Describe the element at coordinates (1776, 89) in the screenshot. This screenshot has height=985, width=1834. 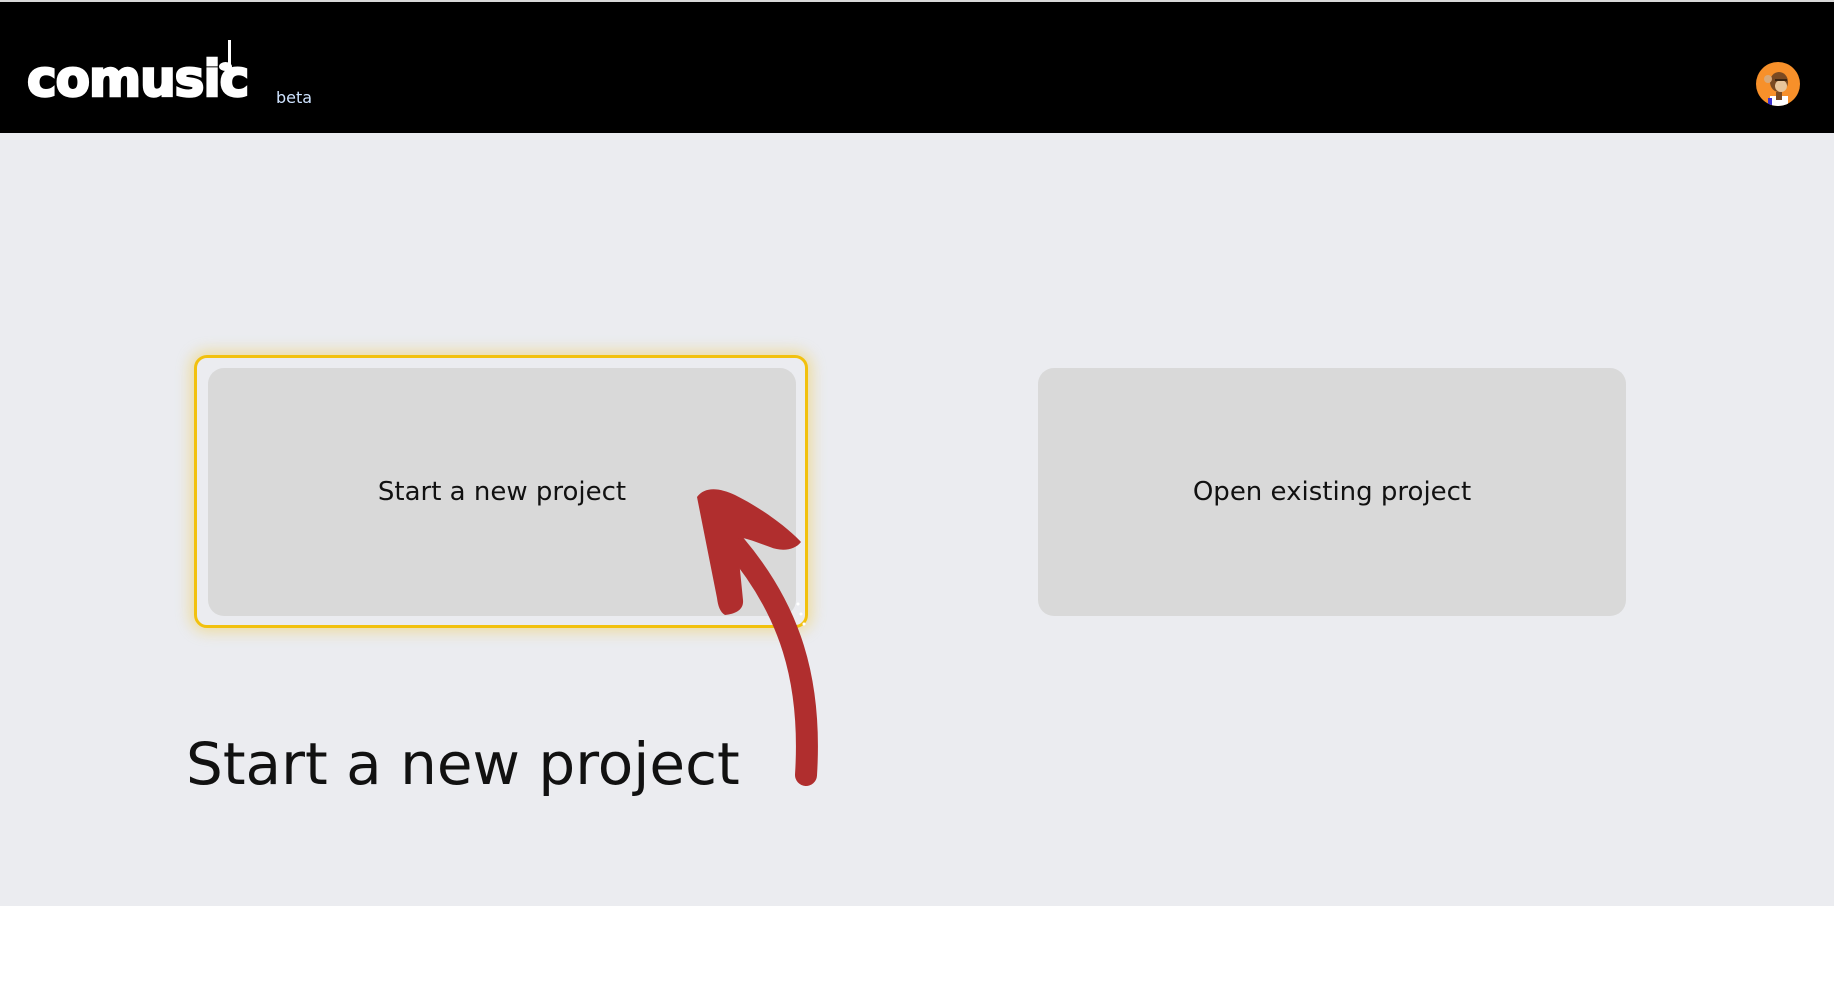
I see `ape-avatar-icon` at that location.